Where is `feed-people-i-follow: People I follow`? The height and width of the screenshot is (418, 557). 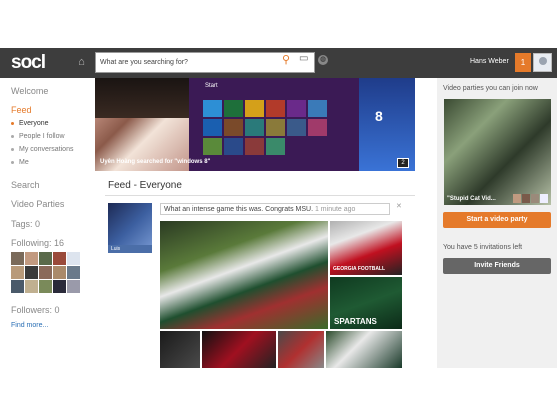
feed-people-i-follow: People I follow is located at coordinates (38, 136).